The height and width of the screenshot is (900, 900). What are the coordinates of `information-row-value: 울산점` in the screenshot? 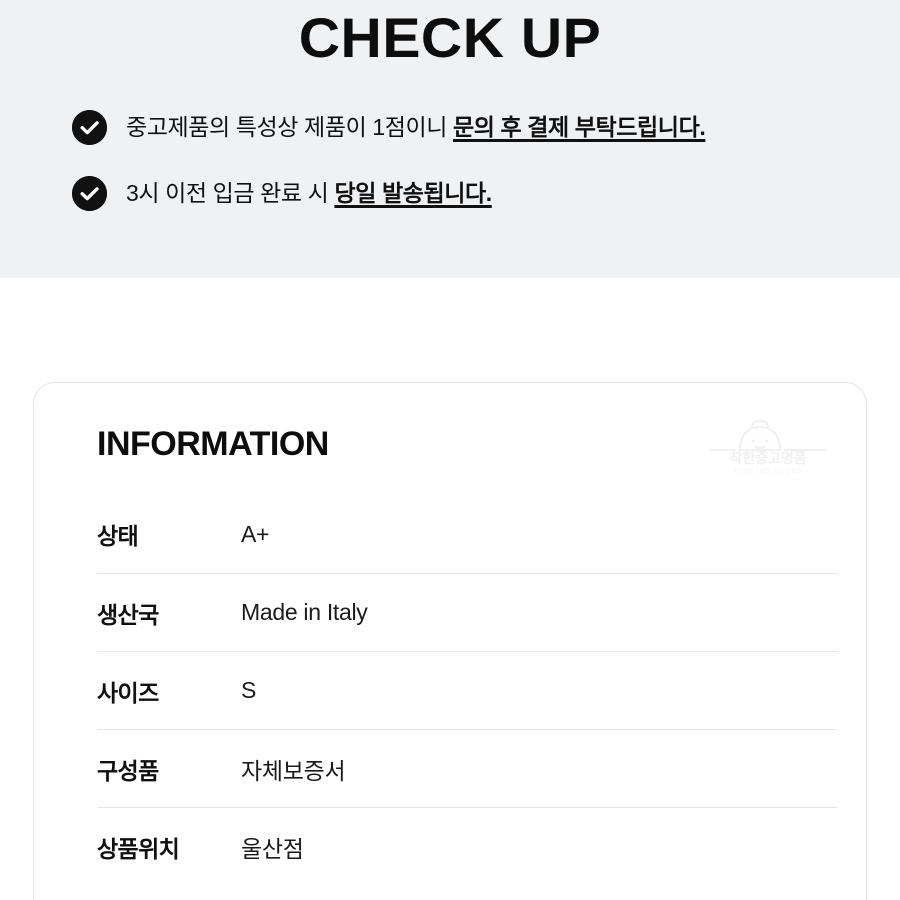 It's located at (272, 848).